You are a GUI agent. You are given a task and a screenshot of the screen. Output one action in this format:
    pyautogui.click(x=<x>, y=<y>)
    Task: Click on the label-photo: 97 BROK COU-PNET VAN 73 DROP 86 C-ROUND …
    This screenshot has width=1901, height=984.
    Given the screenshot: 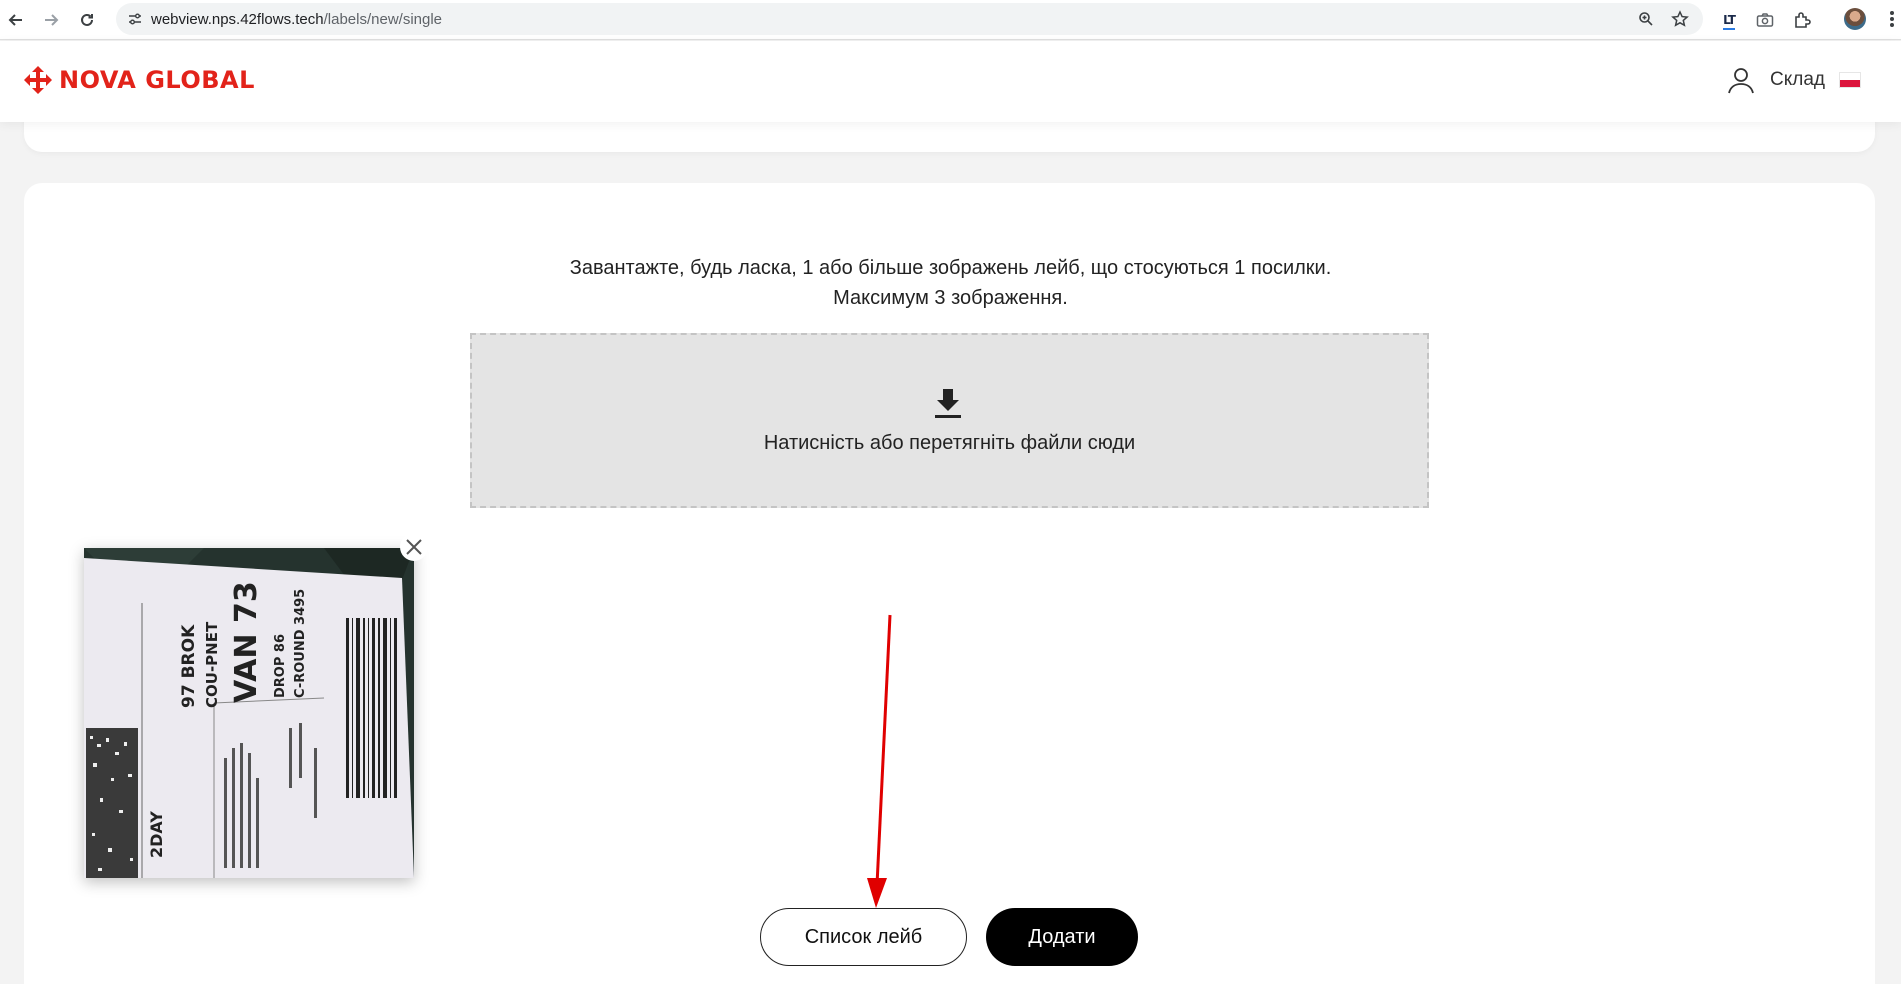 What is the action you would take?
    pyautogui.click(x=249, y=713)
    